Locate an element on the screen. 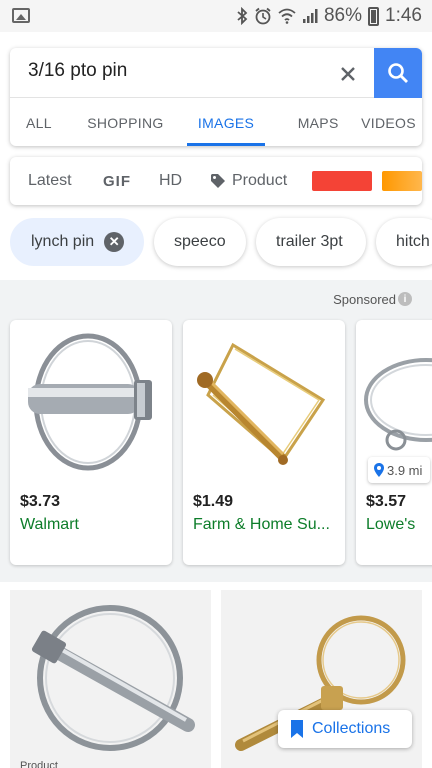  color-swatch-orange is located at coordinates (402, 181).